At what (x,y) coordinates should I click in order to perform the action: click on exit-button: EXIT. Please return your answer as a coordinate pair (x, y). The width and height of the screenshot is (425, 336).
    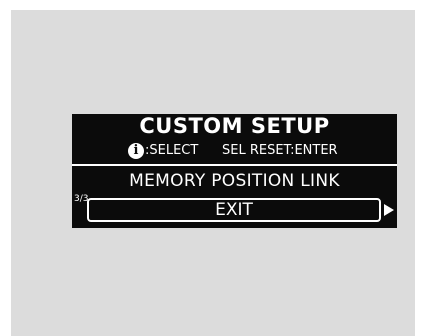
    Looking at the image, I should click on (234, 210).